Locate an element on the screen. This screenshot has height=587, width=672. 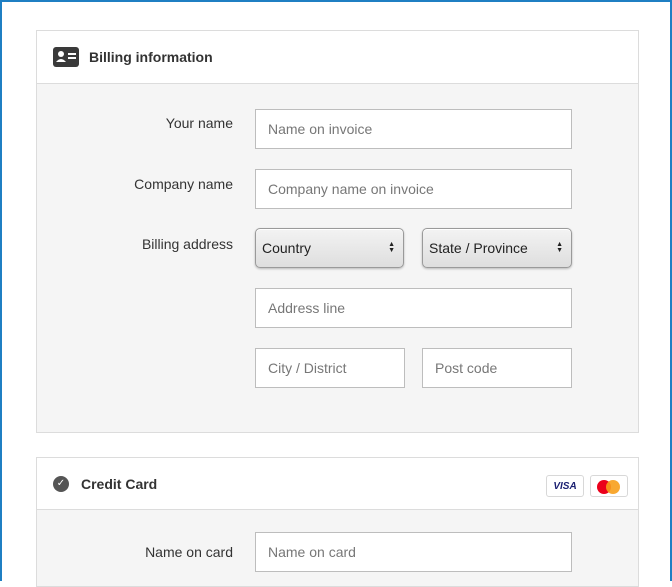
postcode-input: Post code is located at coordinates (497, 368).